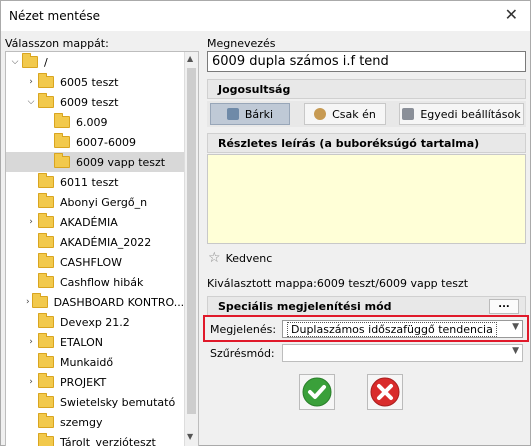  I want to click on tree-item: Munkaidő, so click(95, 362).